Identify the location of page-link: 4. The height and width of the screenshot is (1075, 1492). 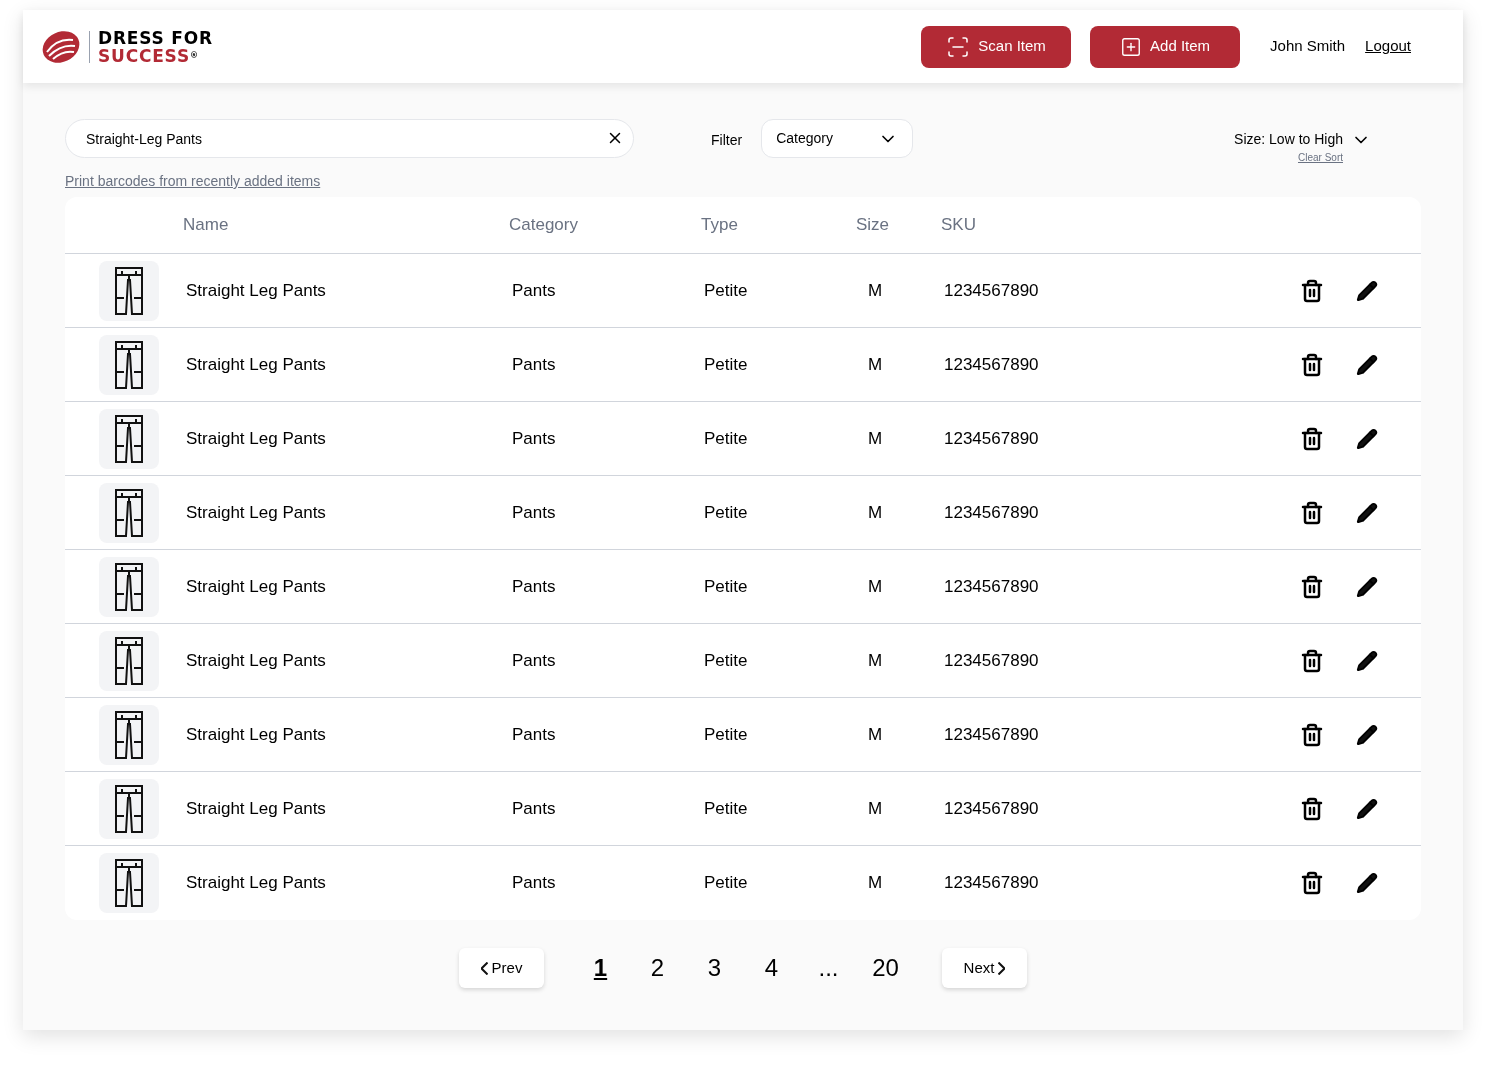
(771, 968).